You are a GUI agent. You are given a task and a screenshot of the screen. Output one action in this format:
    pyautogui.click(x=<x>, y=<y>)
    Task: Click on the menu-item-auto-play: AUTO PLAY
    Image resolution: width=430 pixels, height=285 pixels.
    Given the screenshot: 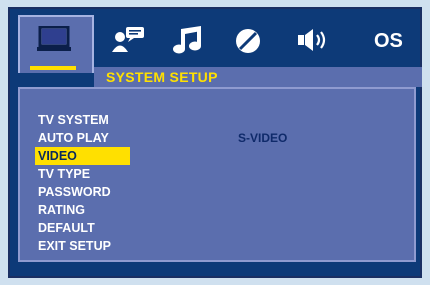 What is the action you would take?
    pyautogui.click(x=96, y=138)
    